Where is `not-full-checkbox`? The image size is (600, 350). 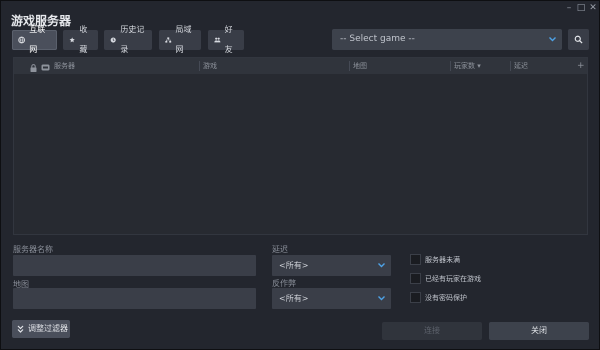 not-full-checkbox is located at coordinates (415, 259).